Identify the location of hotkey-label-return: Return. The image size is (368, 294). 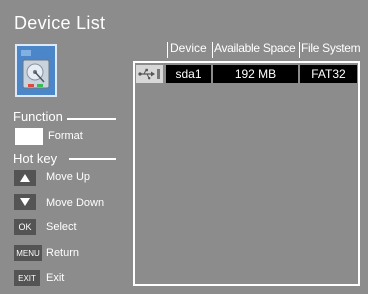
(63, 253).